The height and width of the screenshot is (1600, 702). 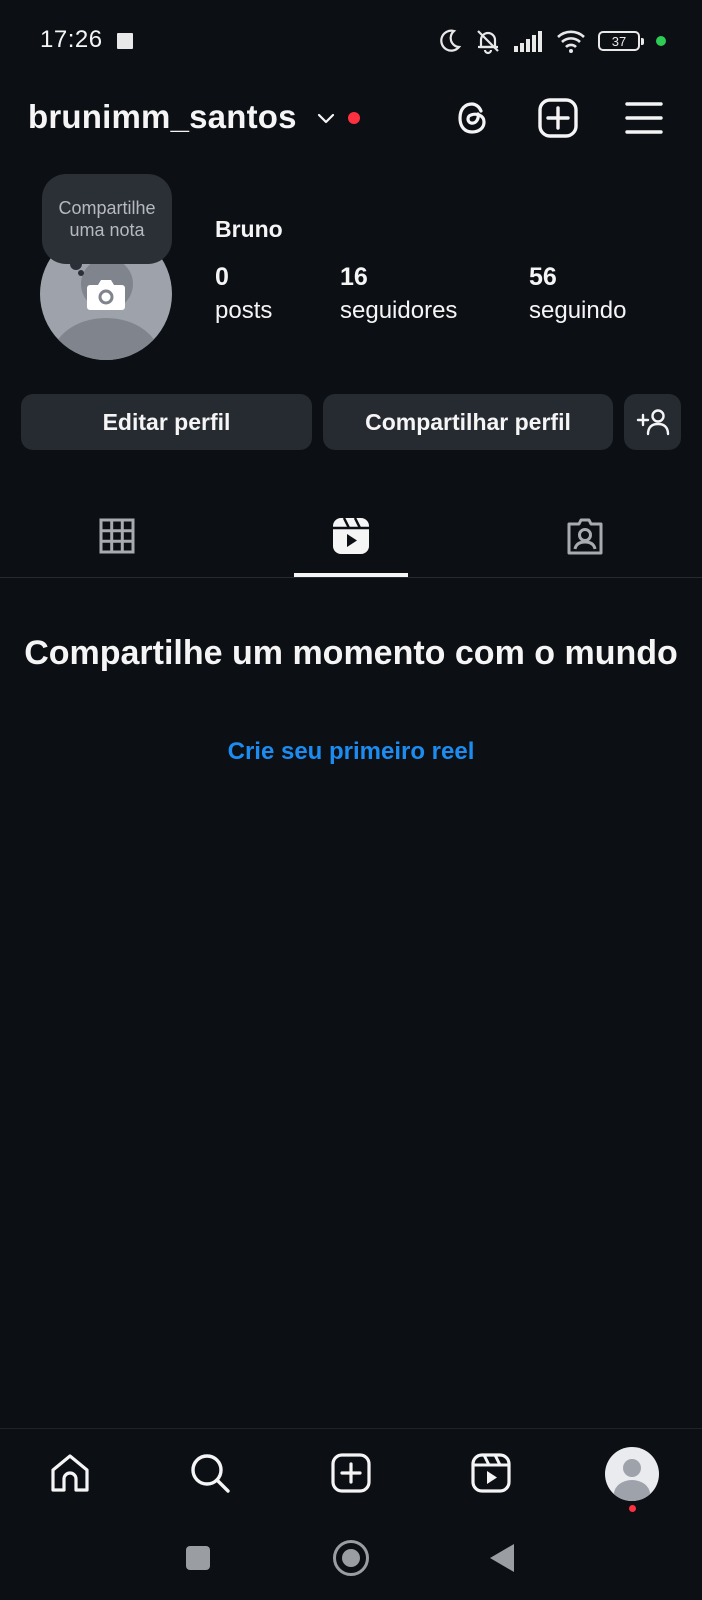 I want to click on threads-button, so click(x=473, y=118).